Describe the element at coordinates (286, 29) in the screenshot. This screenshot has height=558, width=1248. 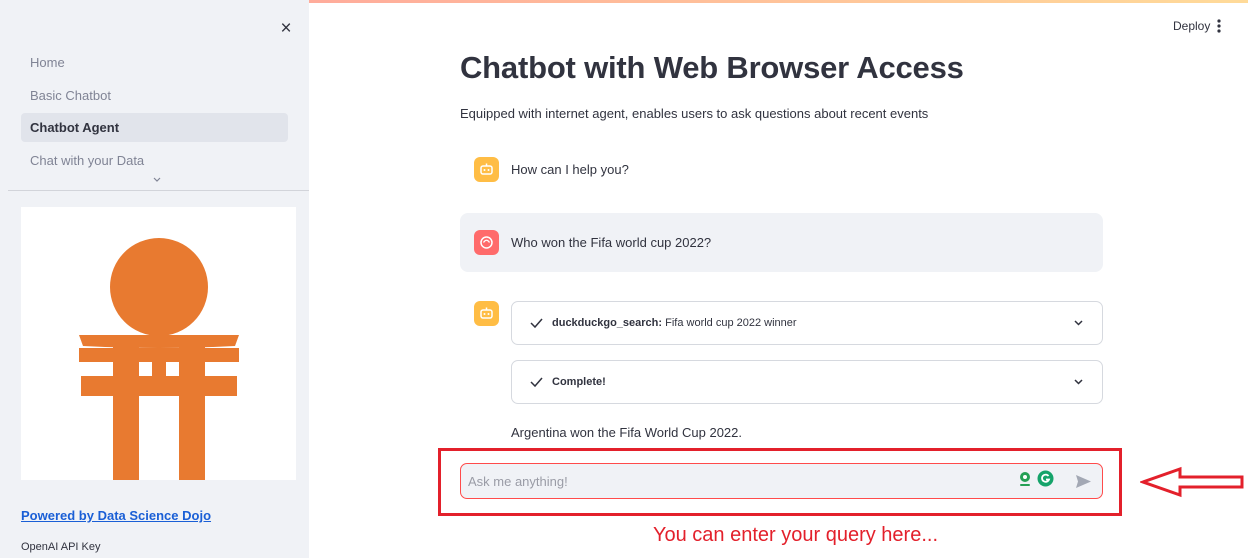
I see `sidebar-close-icon: ×` at that location.